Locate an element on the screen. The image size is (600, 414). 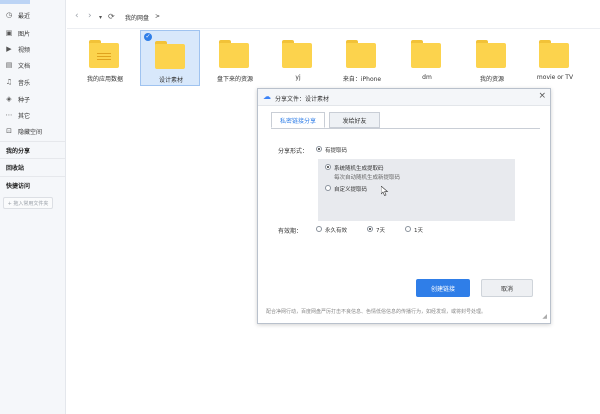
validity-1day-radio is located at coordinates (408, 229).